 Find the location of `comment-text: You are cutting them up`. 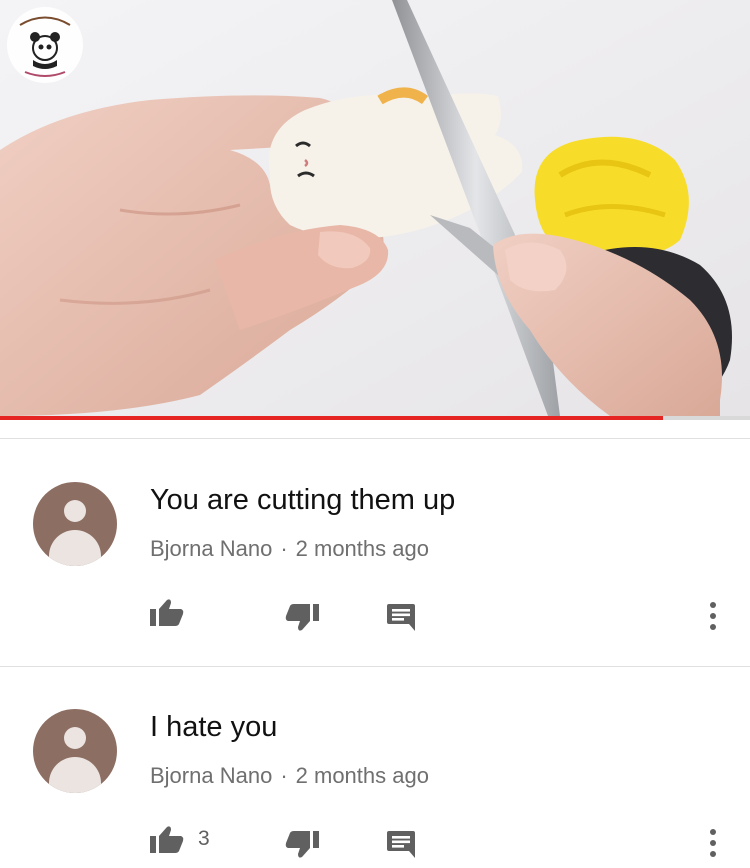

comment-text: You are cutting them up is located at coordinates (303, 500).